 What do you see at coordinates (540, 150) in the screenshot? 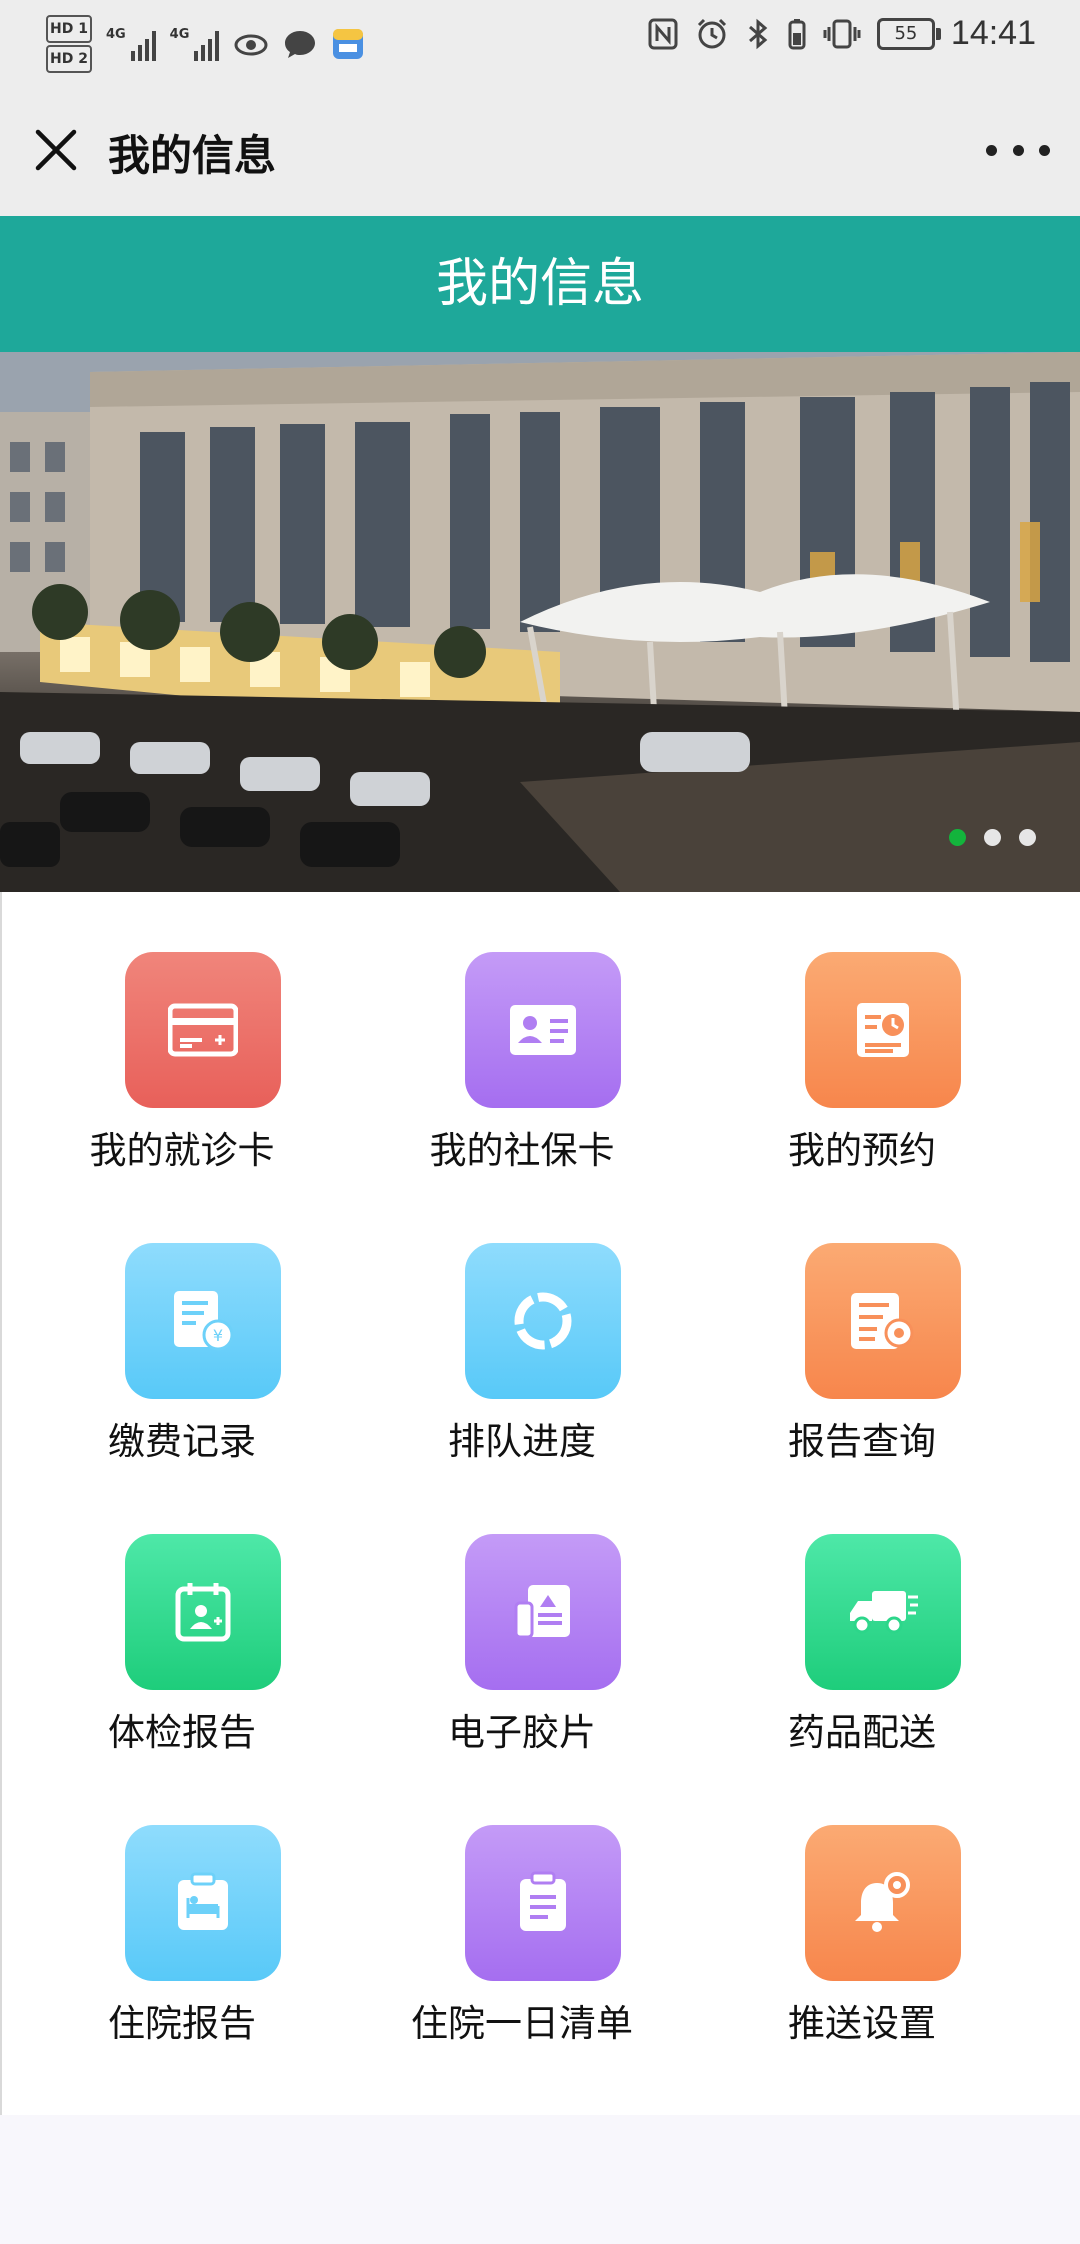
I see `nav-bar: 我的信息` at bounding box center [540, 150].